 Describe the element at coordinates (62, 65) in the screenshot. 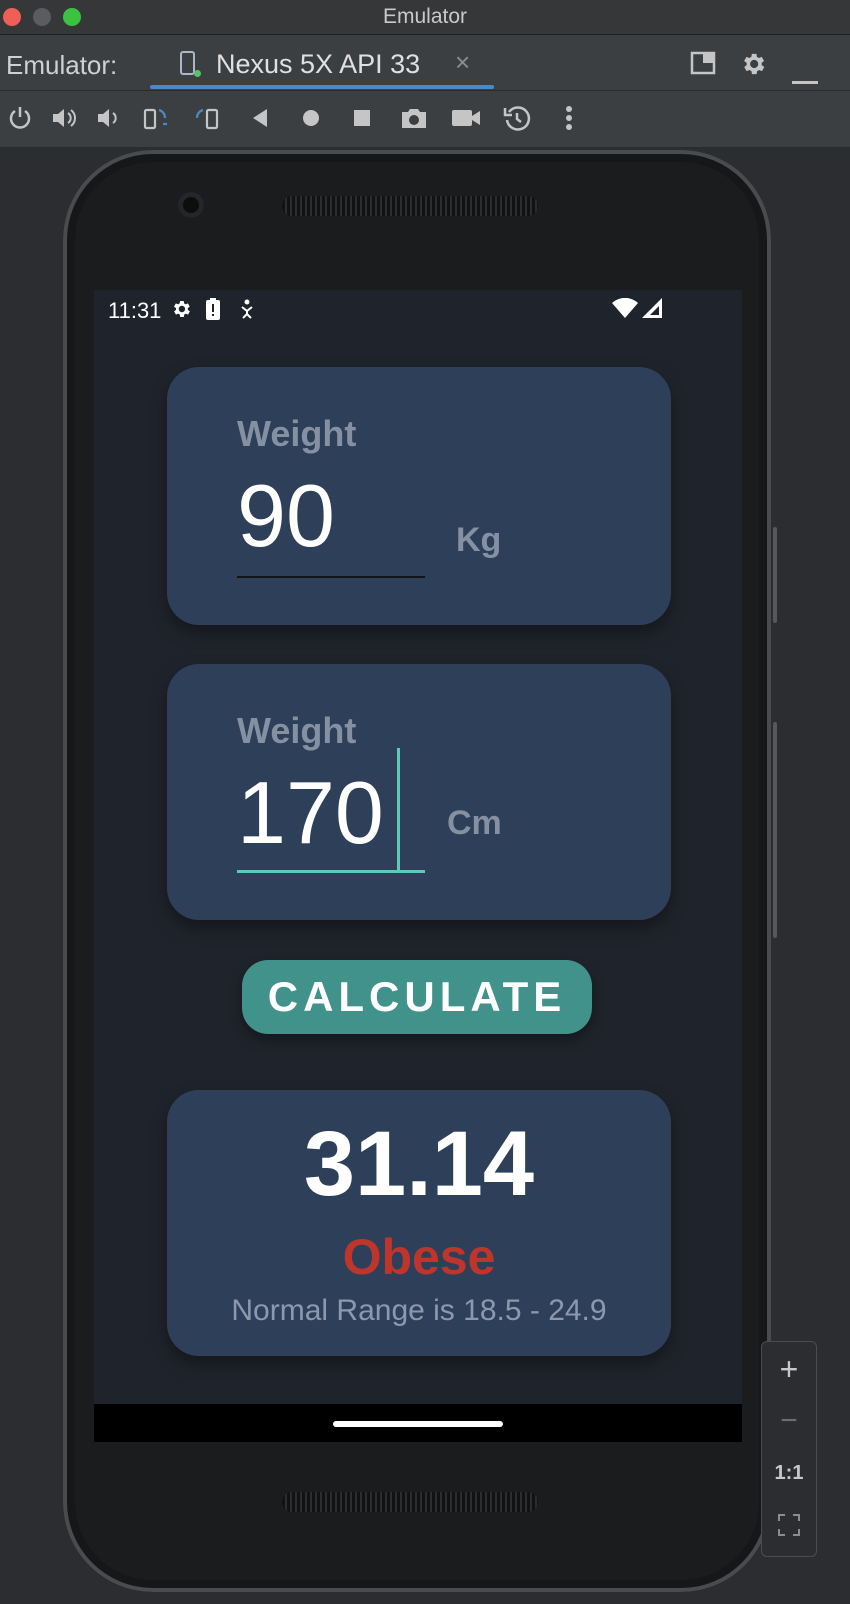

I see `emulator-label: Emulator:` at that location.